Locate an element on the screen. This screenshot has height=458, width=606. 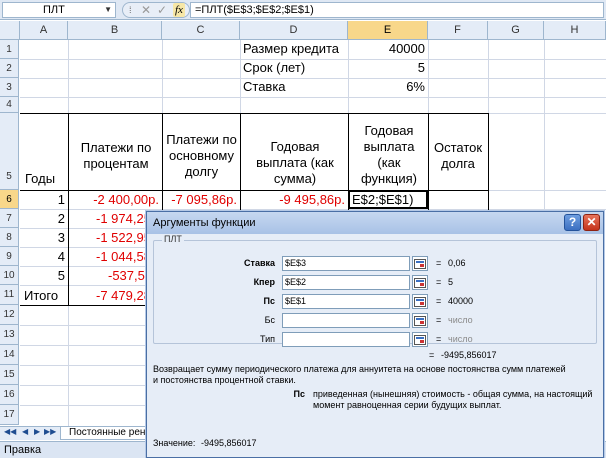
rate-value-cell: 6% is located at coordinates (388, 87).